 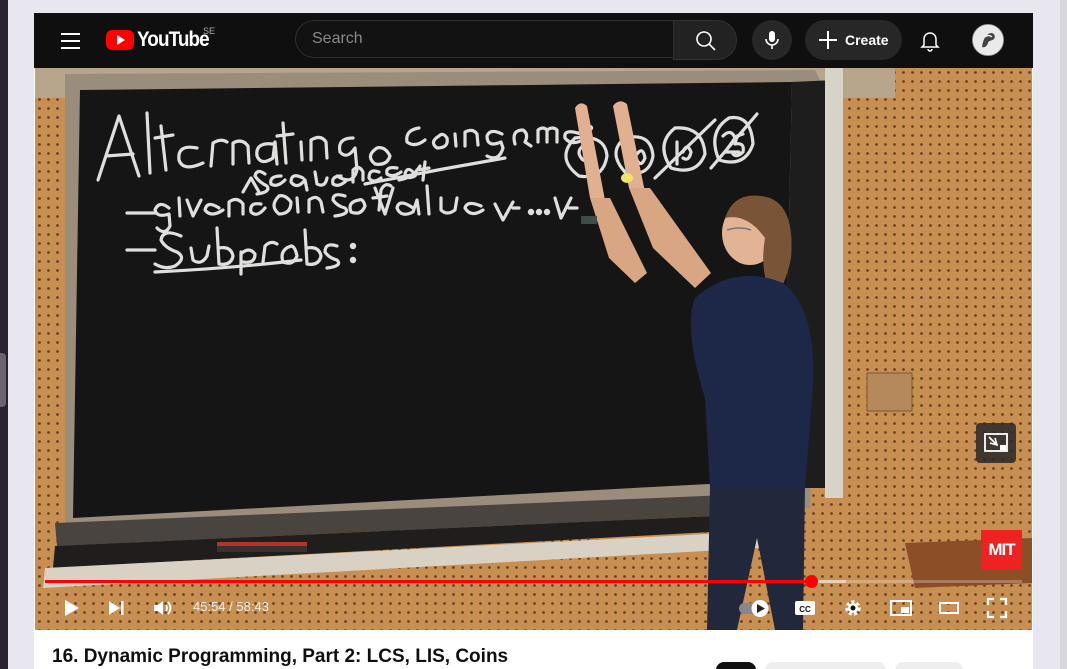 What do you see at coordinates (116, 608) in the screenshot?
I see `next-icon` at bounding box center [116, 608].